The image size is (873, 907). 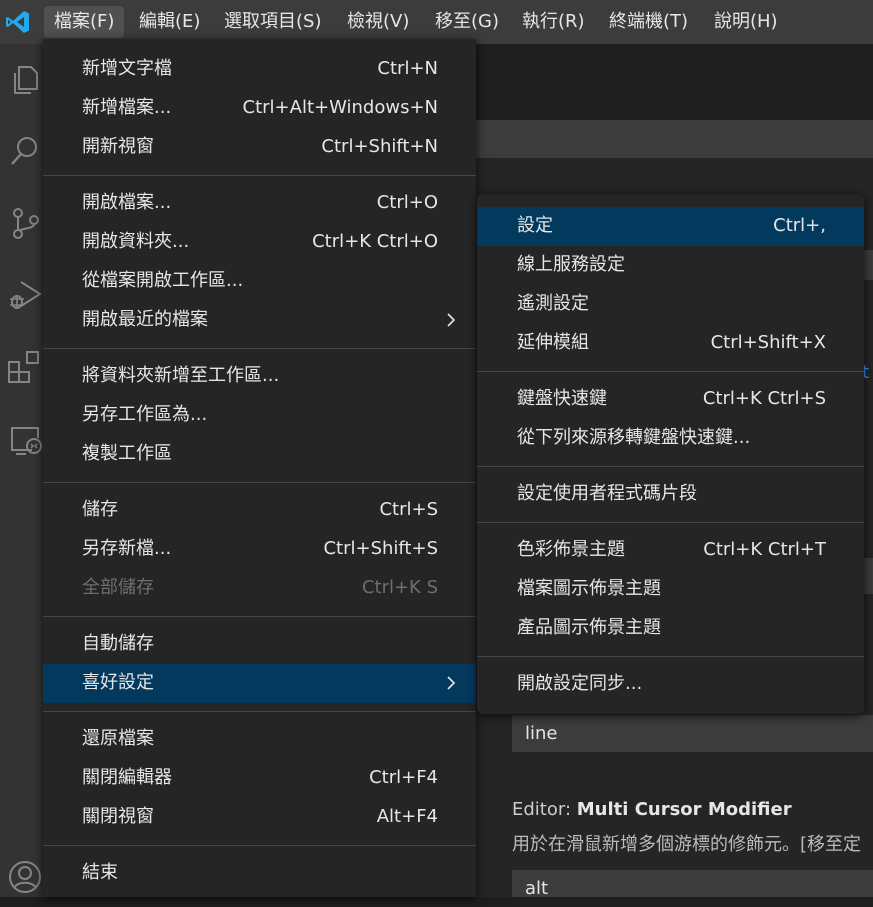 What do you see at coordinates (670, 226) in the screenshot?
I see `pref-menu-item: 設定 Ctrl+,` at bounding box center [670, 226].